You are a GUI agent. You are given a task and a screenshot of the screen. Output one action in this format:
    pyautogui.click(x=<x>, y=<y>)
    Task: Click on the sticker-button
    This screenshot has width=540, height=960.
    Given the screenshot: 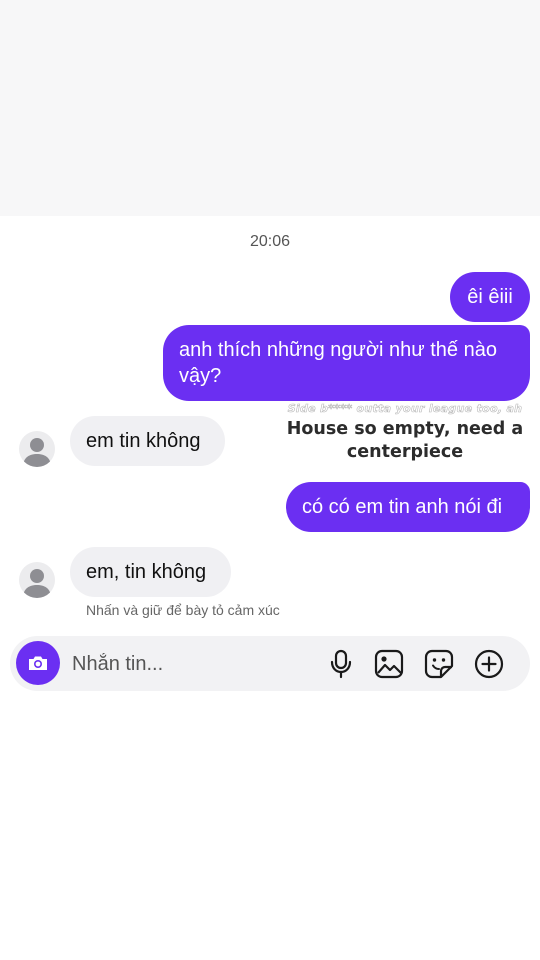 What is the action you would take?
    pyautogui.click(x=439, y=664)
    